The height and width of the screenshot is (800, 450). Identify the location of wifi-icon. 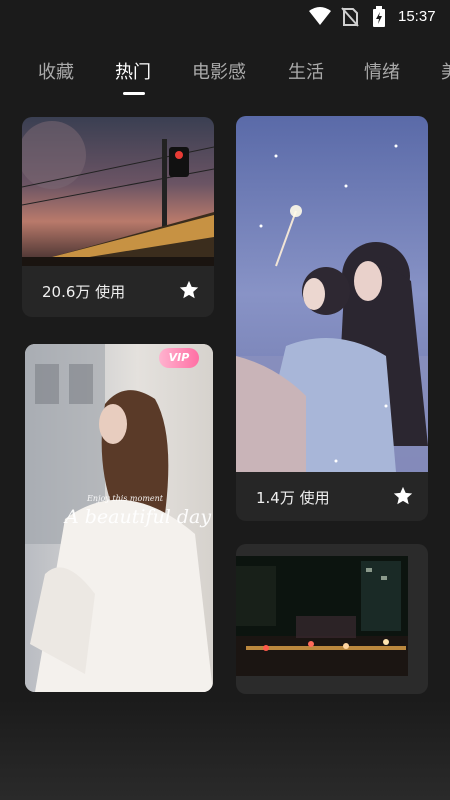
(320, 18).